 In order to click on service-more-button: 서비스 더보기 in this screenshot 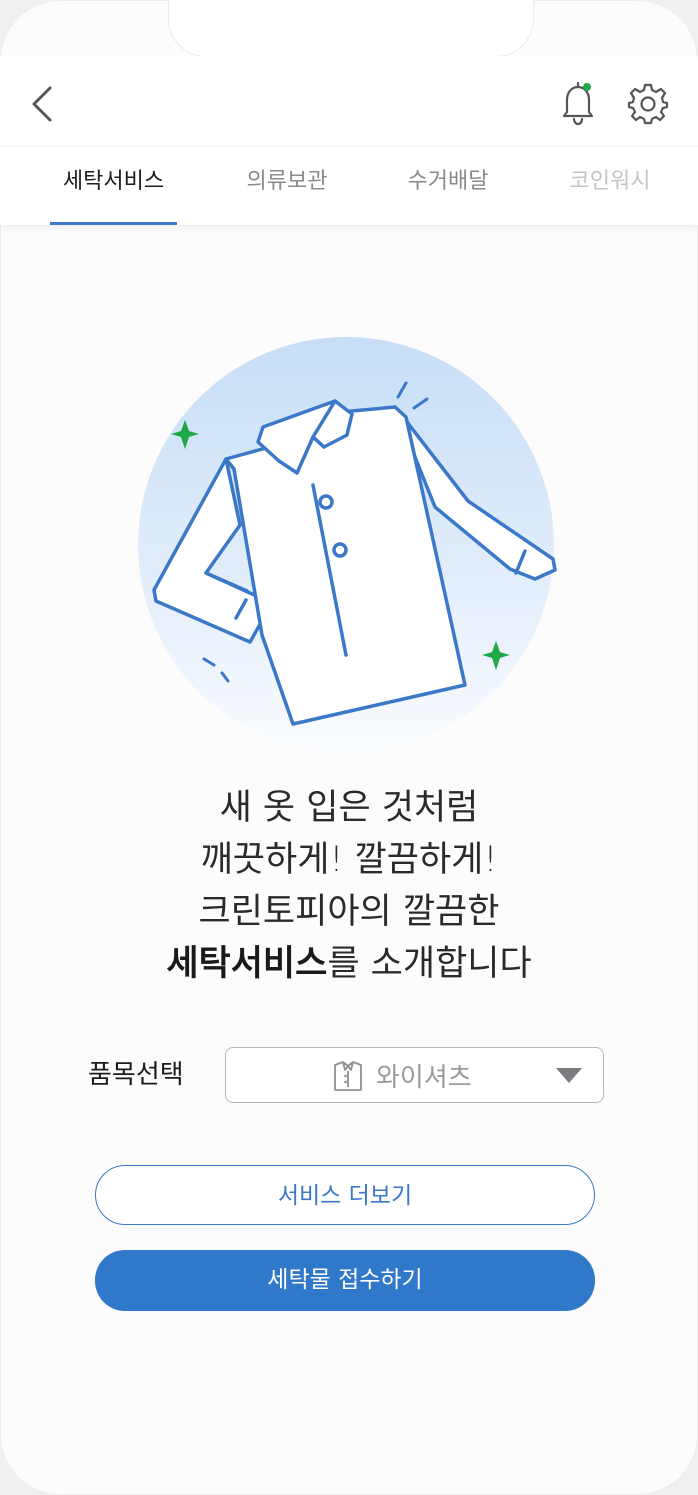, I will do `click(345, 1195)`.